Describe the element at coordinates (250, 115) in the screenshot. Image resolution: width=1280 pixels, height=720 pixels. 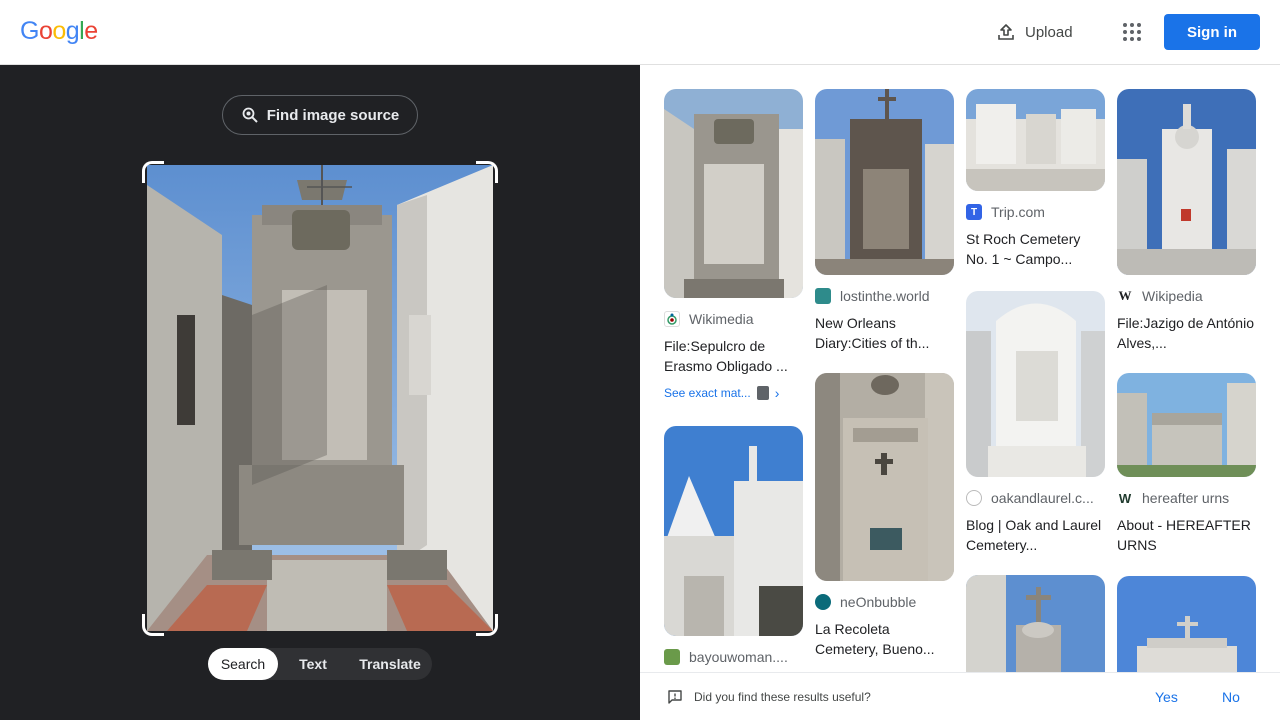
I see `lens-search-icon` at that location.